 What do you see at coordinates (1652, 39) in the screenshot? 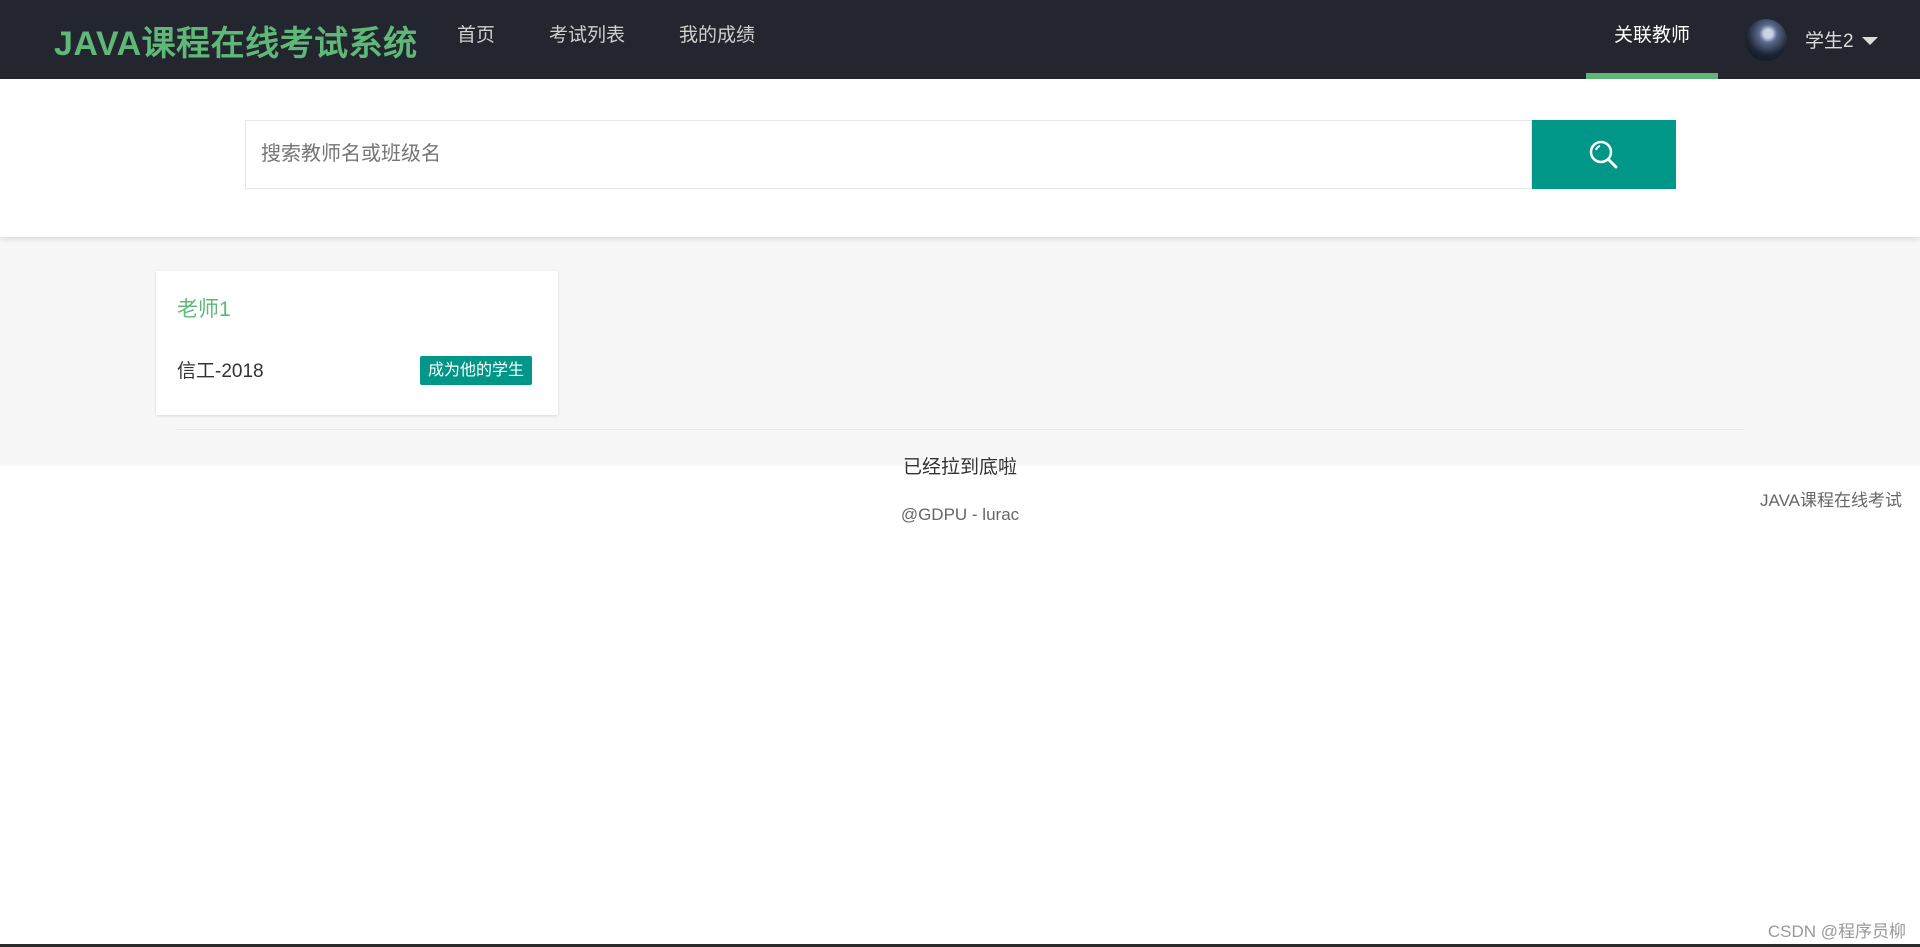
I see `nav-linked-teachers: 关联教师` at bounding box center [1652, 39].